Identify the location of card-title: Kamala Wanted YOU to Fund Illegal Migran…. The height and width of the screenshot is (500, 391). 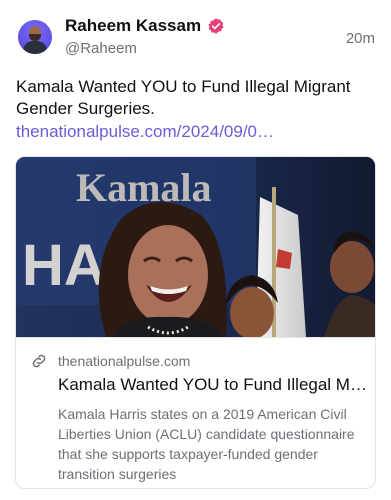
(213, 385).